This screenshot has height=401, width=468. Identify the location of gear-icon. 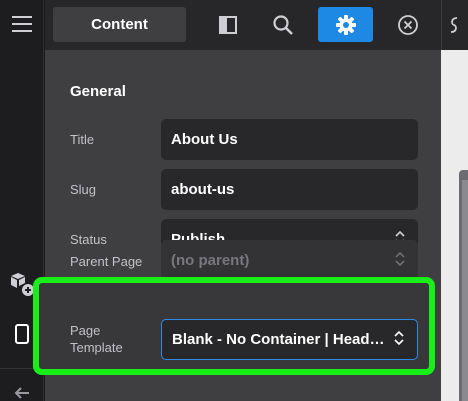
(345, 24).